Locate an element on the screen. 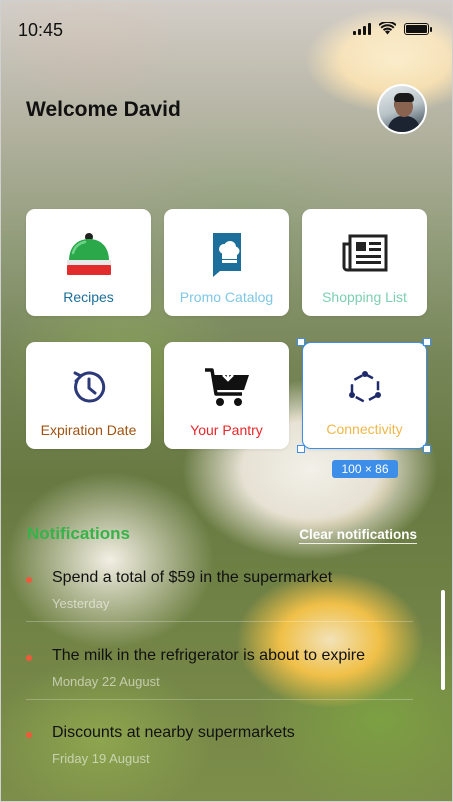 The height and width of the screenshot is (802, 453). notification-text: Discounts at nearby supermarkets is located at coordinates (173, 732).